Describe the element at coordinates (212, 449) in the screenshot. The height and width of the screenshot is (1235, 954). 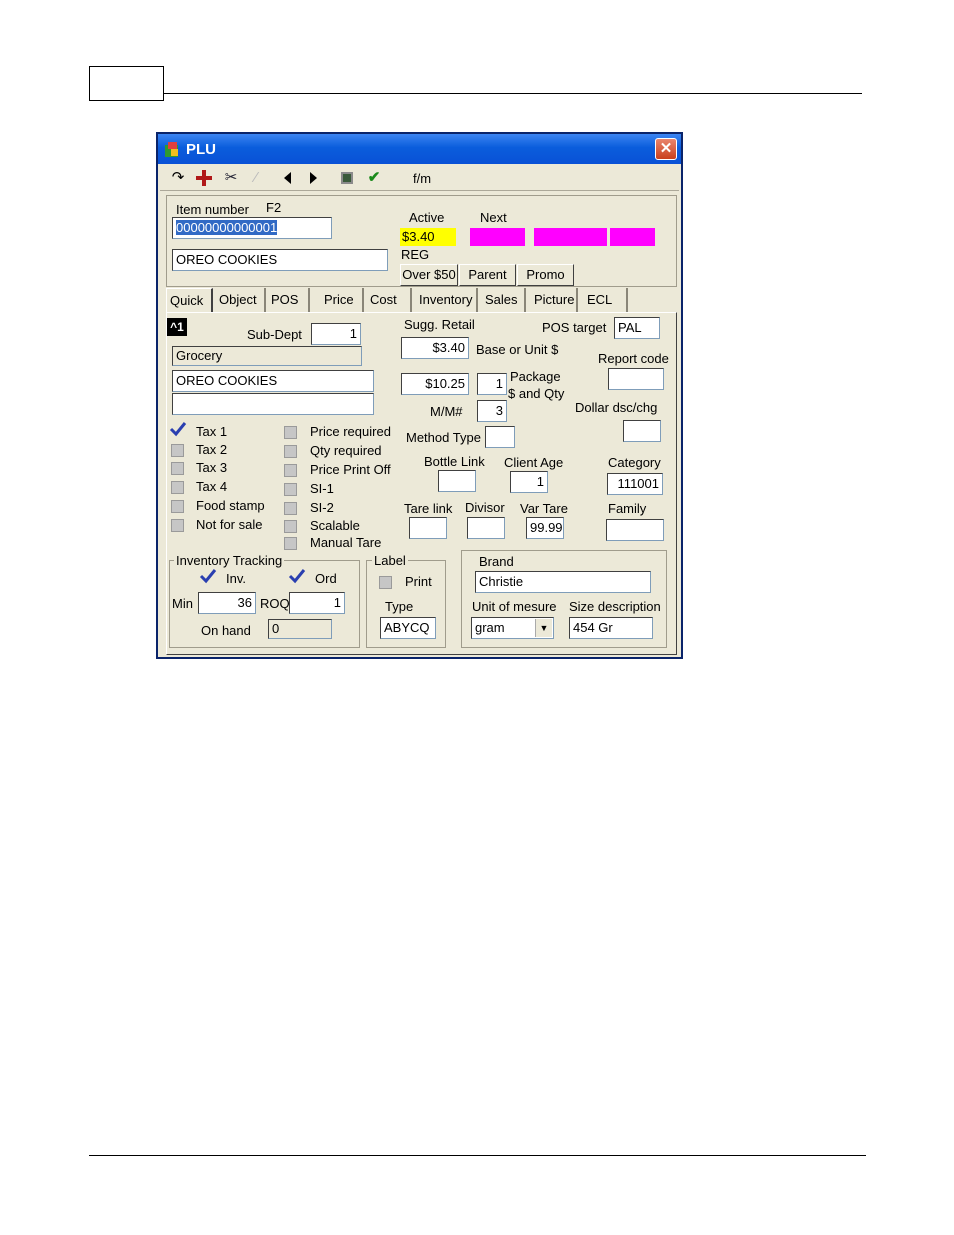
I see `tax2-label: Tax 2` at that location.